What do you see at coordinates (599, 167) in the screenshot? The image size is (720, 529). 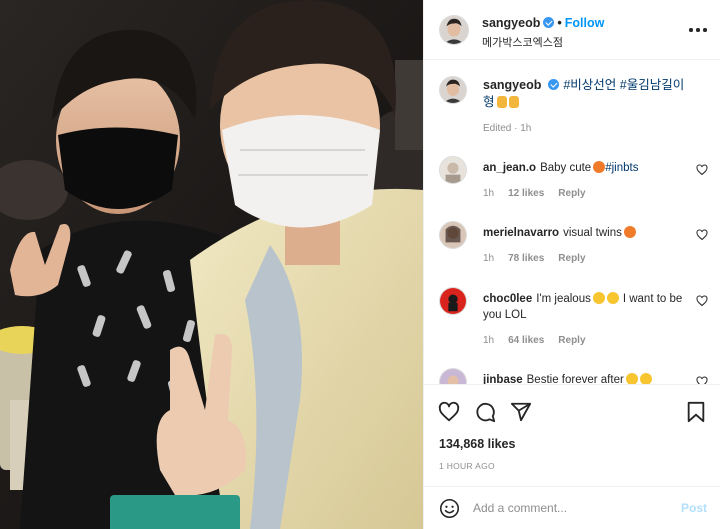 I see `heart-eyes-emoji-icon` at bounding box center [599, 167].